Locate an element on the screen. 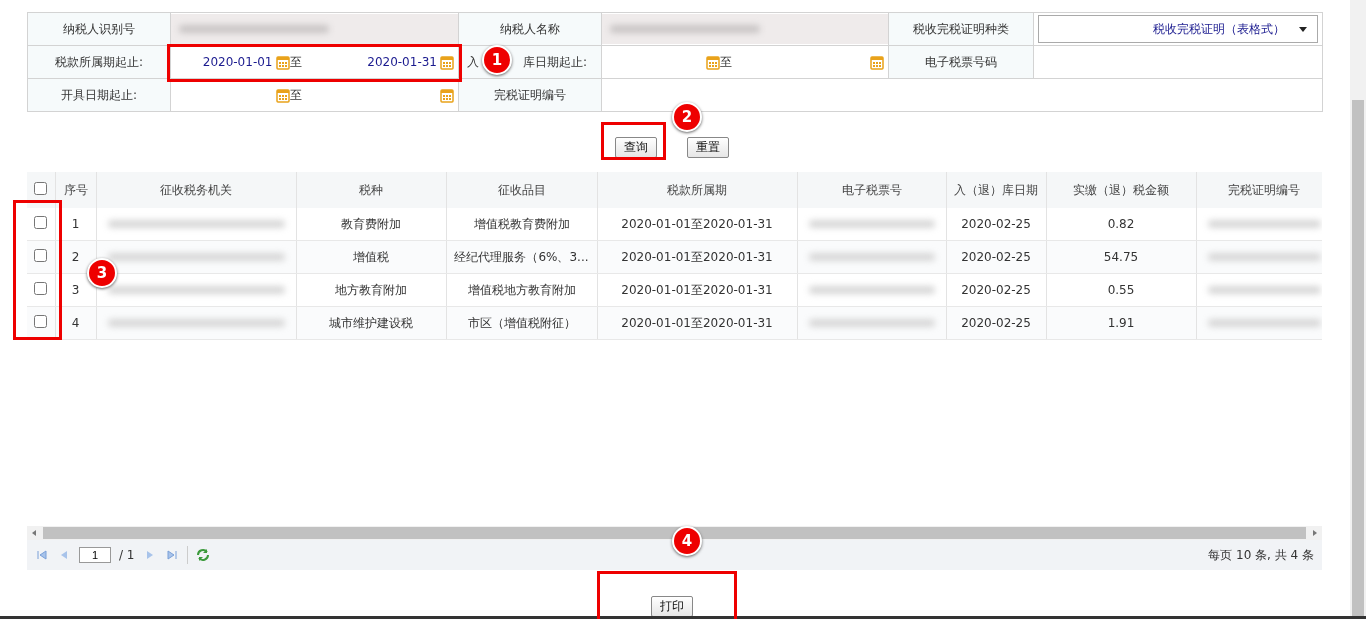  print-button: 打印 is located at coordinates (672, 606).